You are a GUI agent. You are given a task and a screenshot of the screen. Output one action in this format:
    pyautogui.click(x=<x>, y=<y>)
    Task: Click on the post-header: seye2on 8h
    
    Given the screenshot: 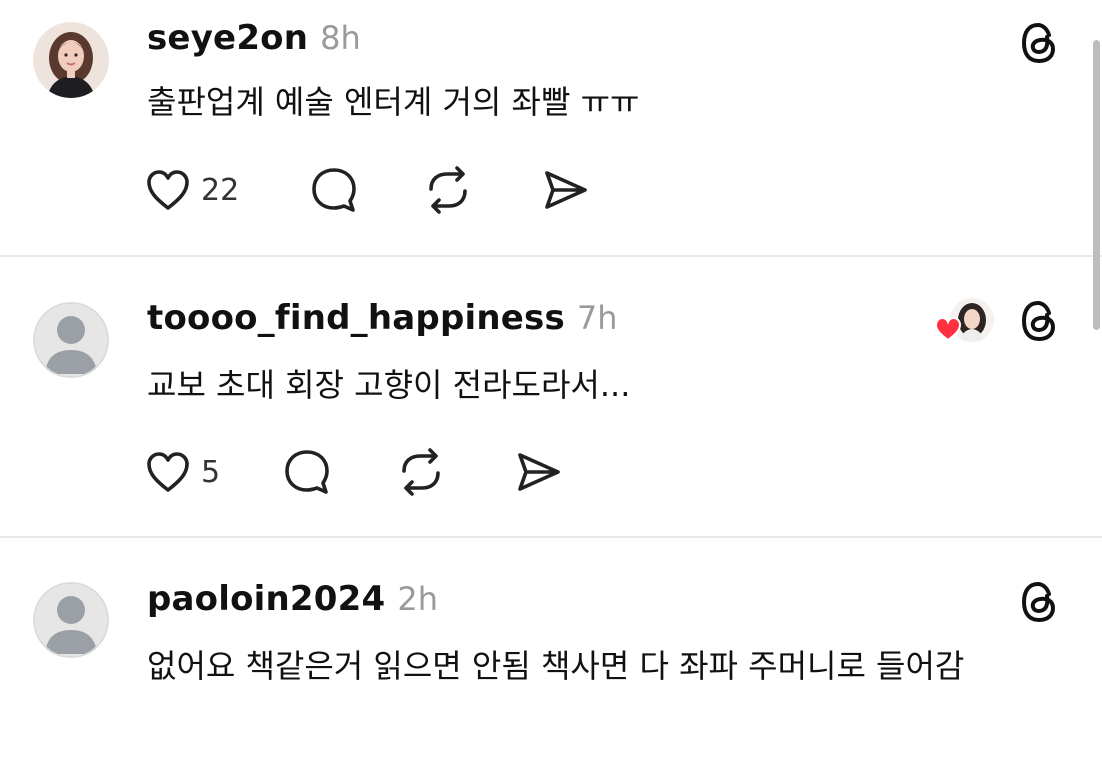 What is the action you would take?
    pyautogui.click(x=254, y=40)
    